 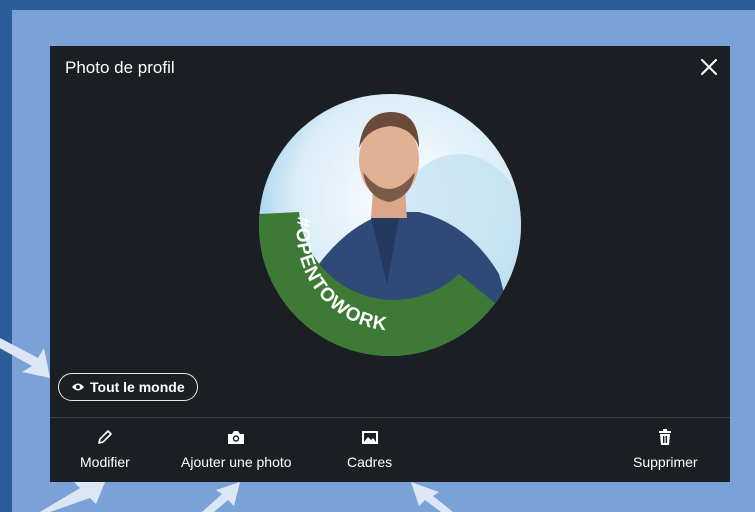 What do you see at coordinates (665, 448) in the screenshot?
I see `delete-button: Supprimer` at bounding box center [665, 448].